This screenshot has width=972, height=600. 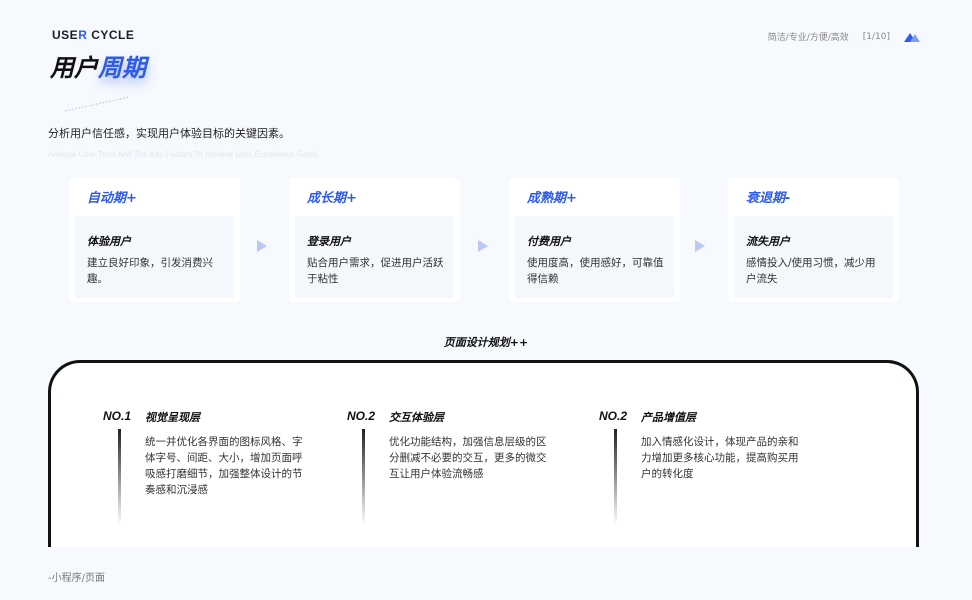 I want to click on header-tags: 简洁/专业/方便/高效, so click(x=808, y=38).